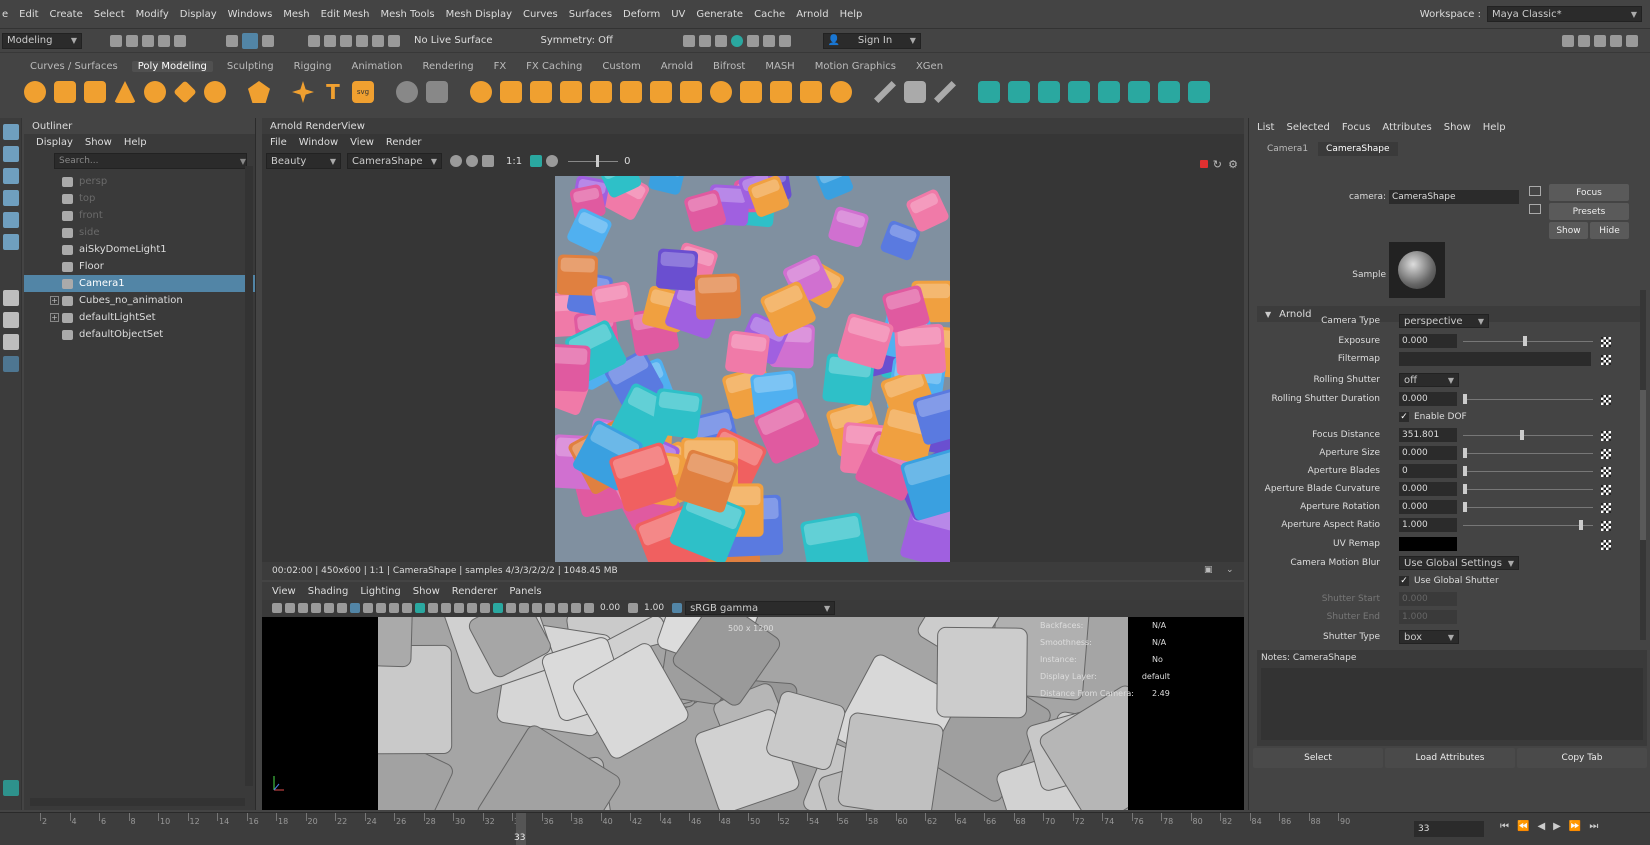 The width and height of the screenshot is (1650, 845). Describe the element at coordinates (1444, 321) in the screenshot. I see `camera-type-dropdown: perspective ▼` at that location.